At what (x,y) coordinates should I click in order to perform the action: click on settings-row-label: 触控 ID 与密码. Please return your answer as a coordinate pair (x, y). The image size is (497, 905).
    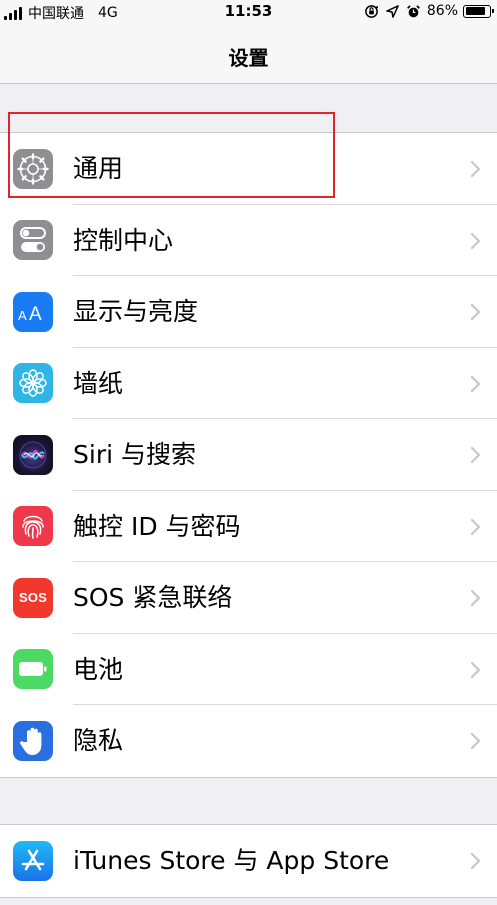
    Looking at the image, I should click on (157, 526).